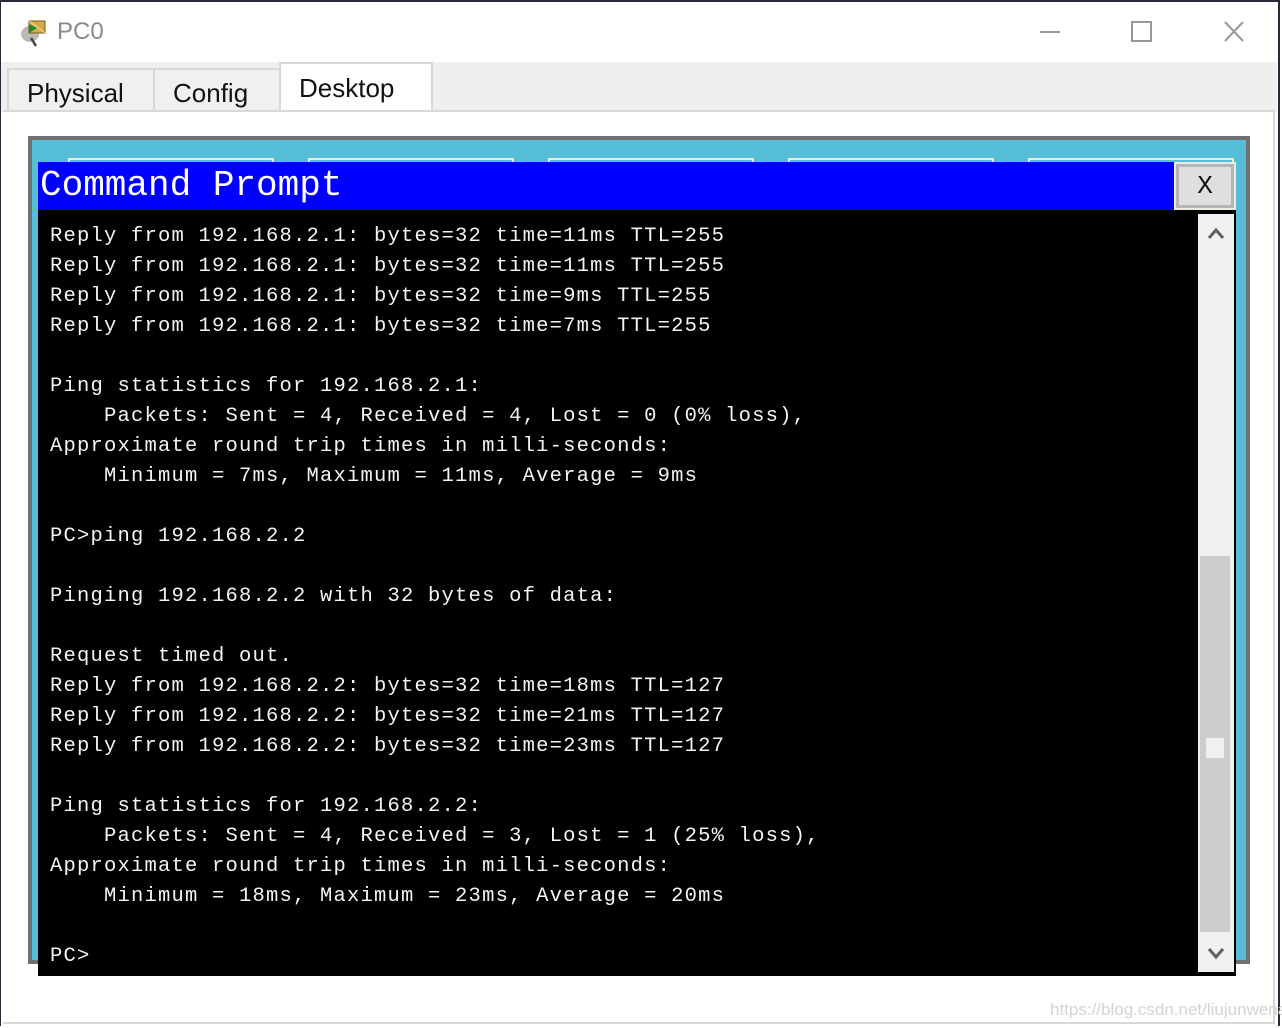  I want to click on terminal-line: Ping statistics for 192.168.2.2:, so click(266, 806).